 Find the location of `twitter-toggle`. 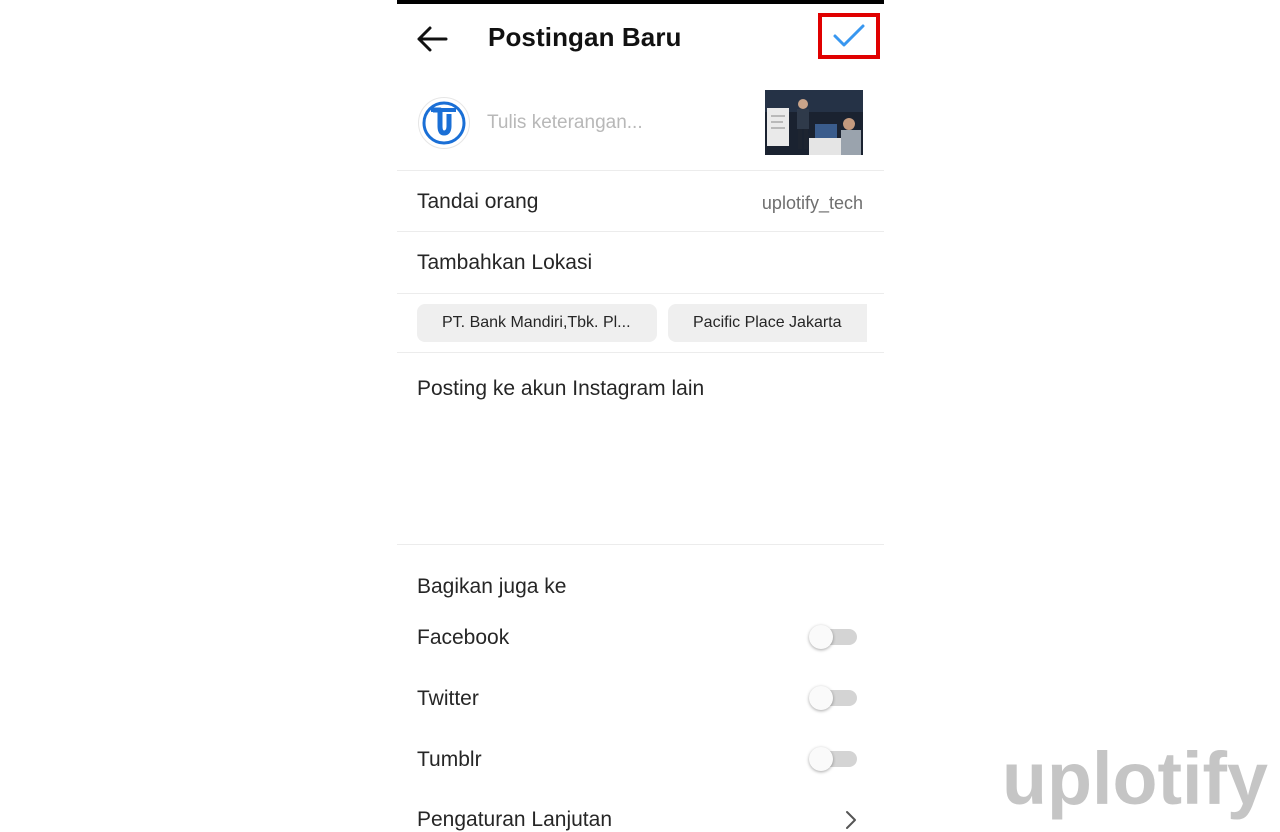

twitter-toggle is located at coordinates (833, 698).